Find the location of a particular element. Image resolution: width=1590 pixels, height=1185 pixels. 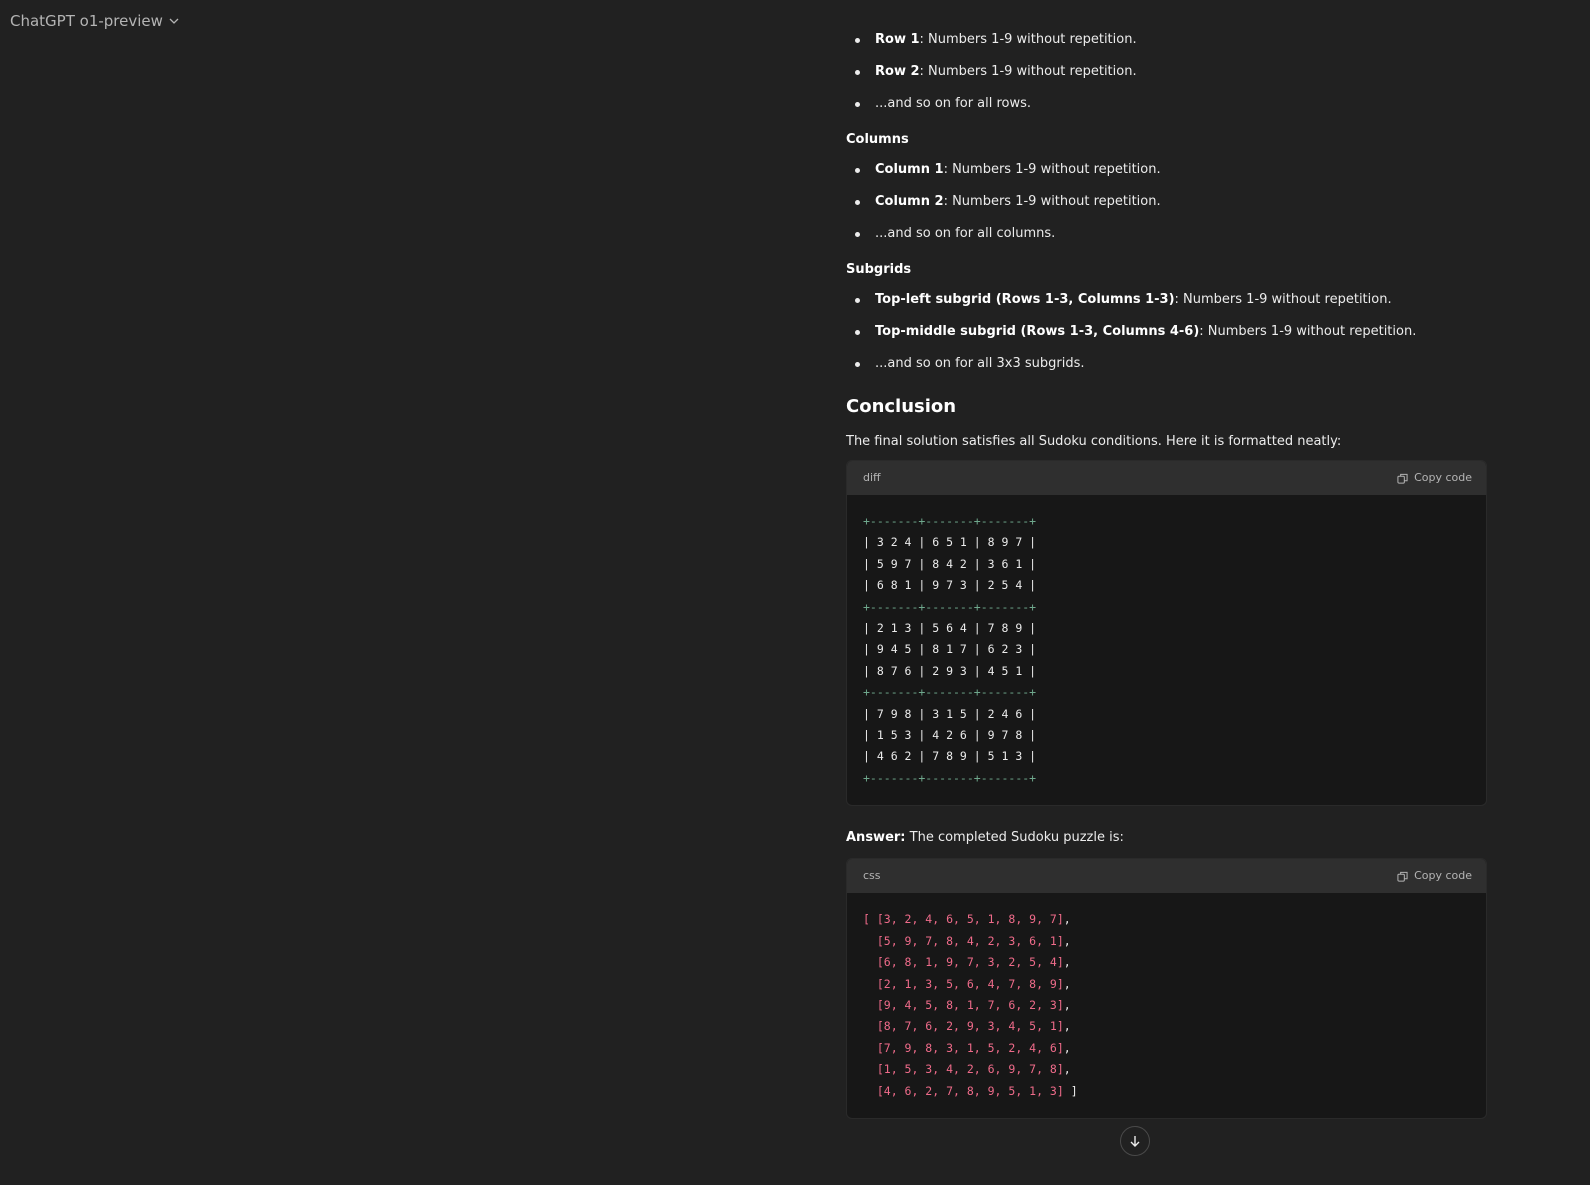

list-item-text: ...and so on for all 3x3 subgrids. is located at coordinates (980, 363).